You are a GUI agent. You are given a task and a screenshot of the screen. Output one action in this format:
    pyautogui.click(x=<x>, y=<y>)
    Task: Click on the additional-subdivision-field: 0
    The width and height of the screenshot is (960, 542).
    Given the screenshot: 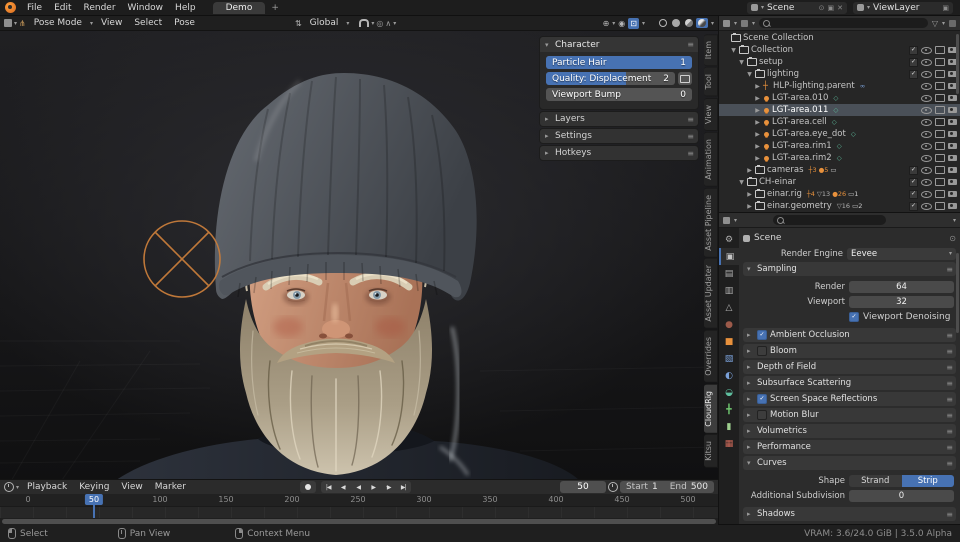 What is the action you would take?
    pyautogui.click(x=901, y=495)
    